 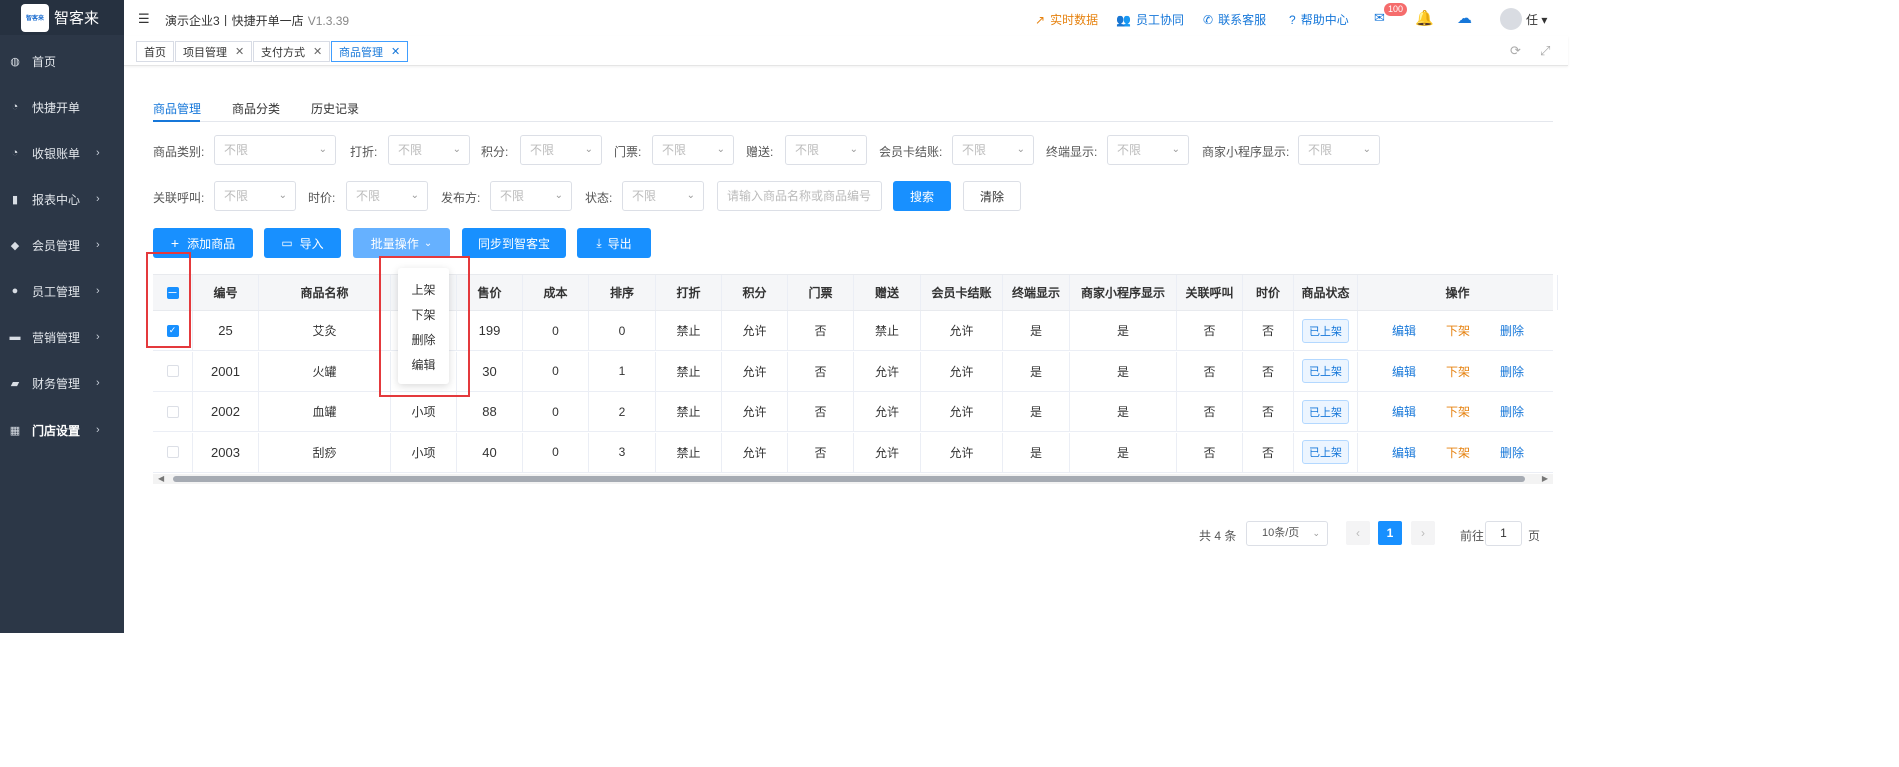 I want to click on filter-price-select: 不限 ⌄, so click(x=387, y=196).